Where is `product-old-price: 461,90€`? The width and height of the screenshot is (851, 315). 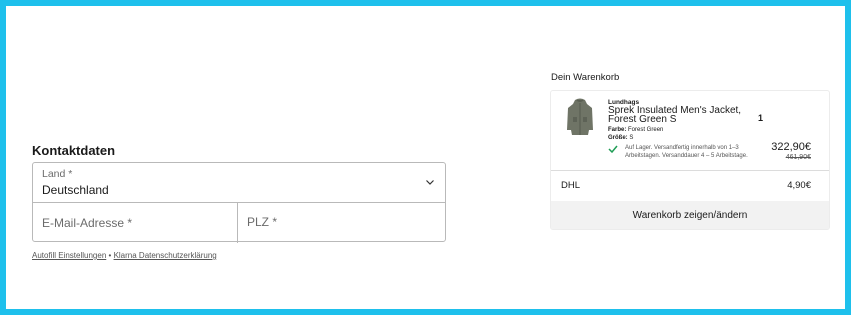
product-old-price: 461,90€ is located at coordinates (798, 157).